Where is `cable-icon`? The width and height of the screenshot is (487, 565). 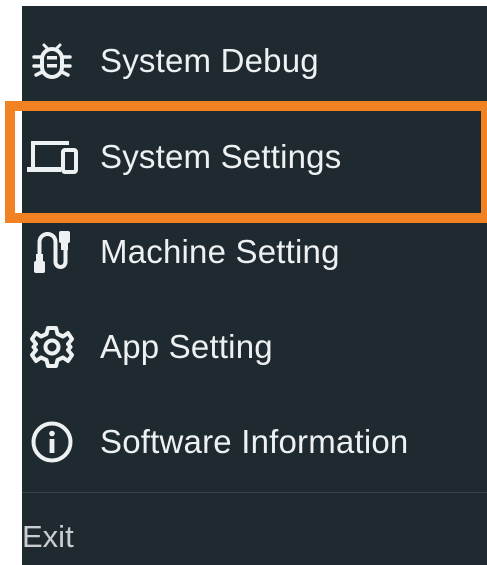 cable-icon is located at coordinates (52, 252).